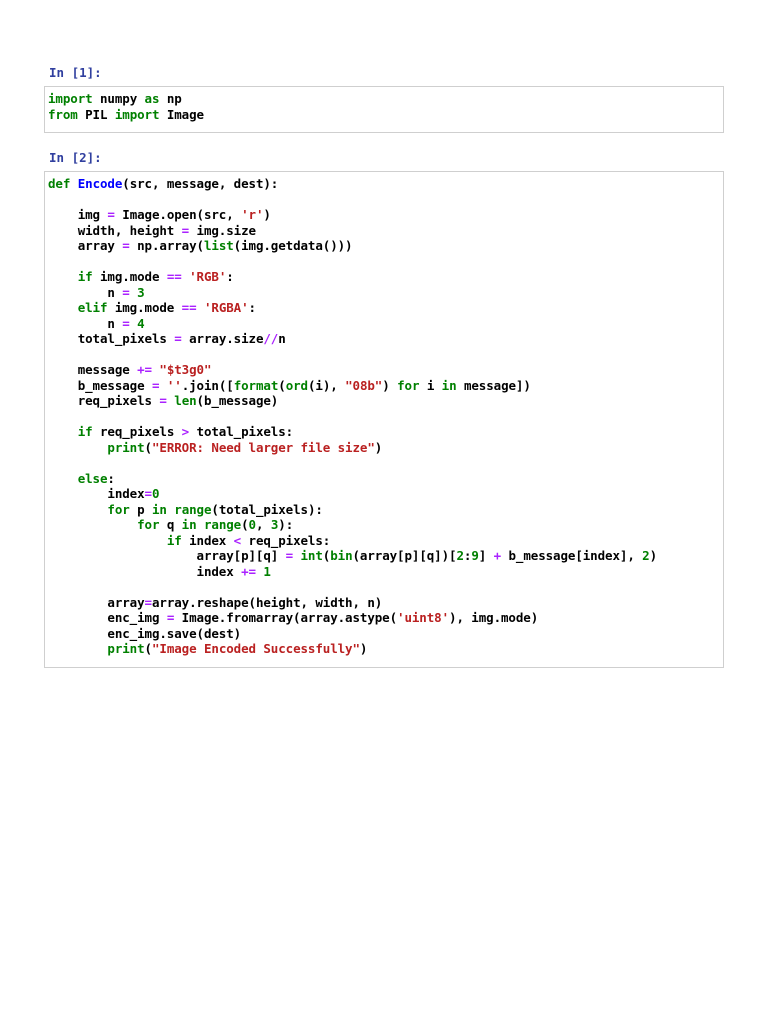  Describe the element at coordinates (430, 385) in the screenshot. I see `code-text: i` at that location.